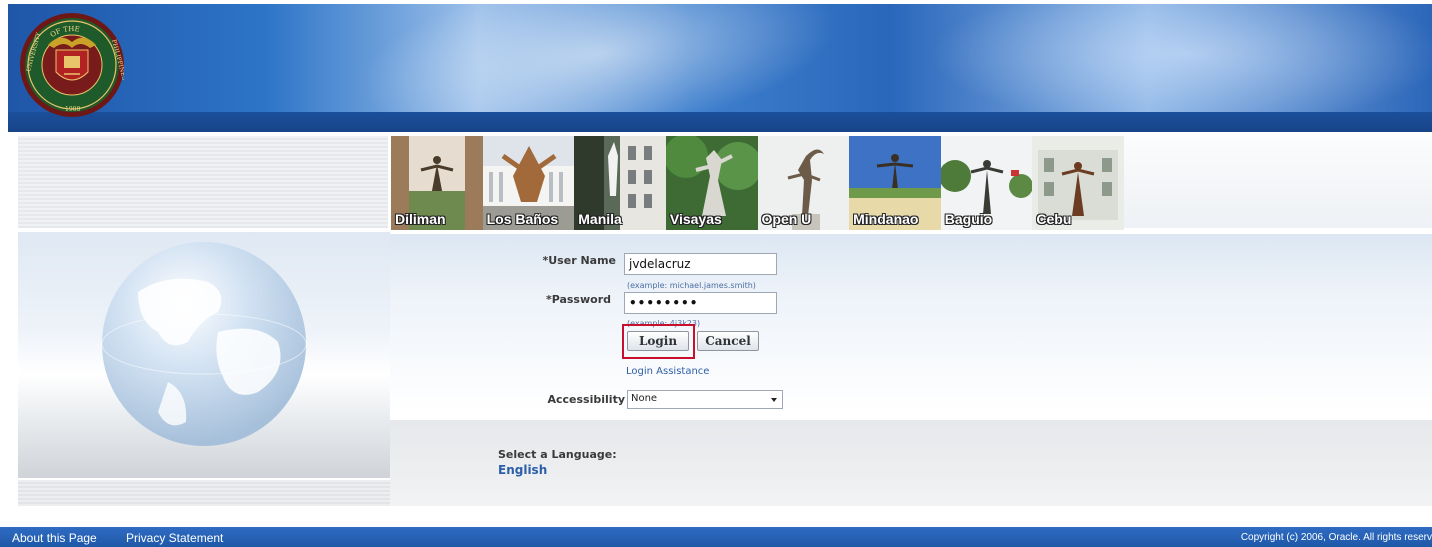 This screenshot has height=547, width=1432. What do you see at coordinates (691, 285) in the screenshot?
I see `username-hint: (example: michael.james.smith)` at bounding box center [691, 285].